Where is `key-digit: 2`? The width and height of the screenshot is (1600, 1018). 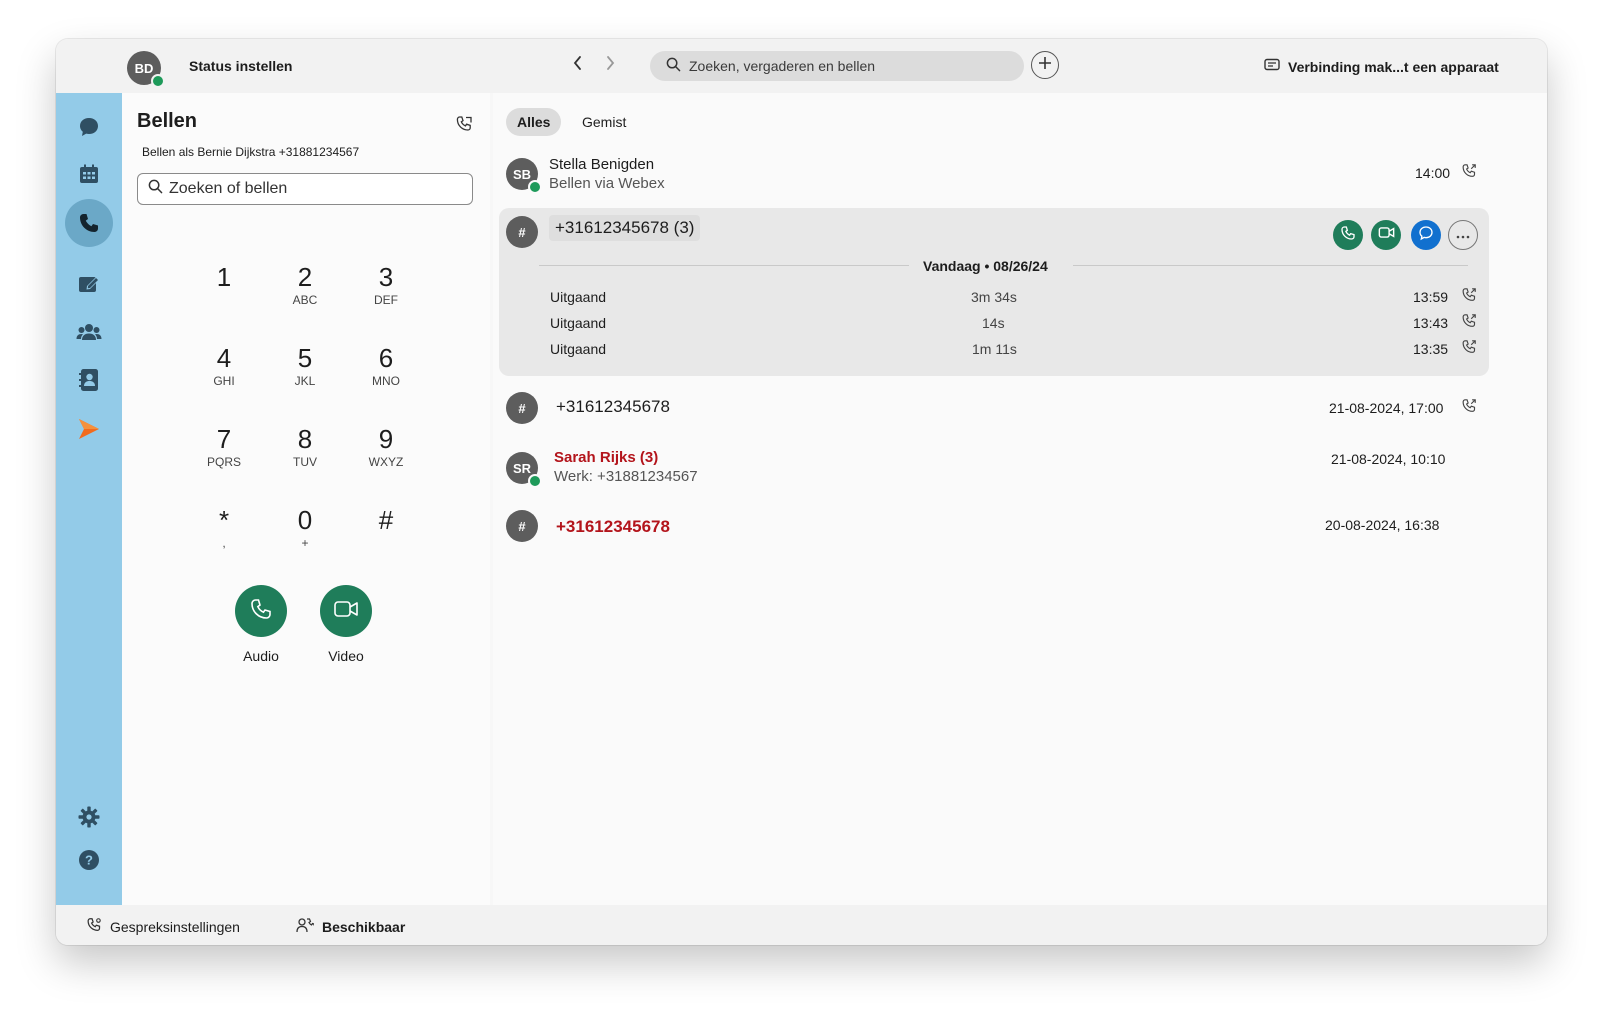
key-digit: 2 is located at coordinates (305, 277).